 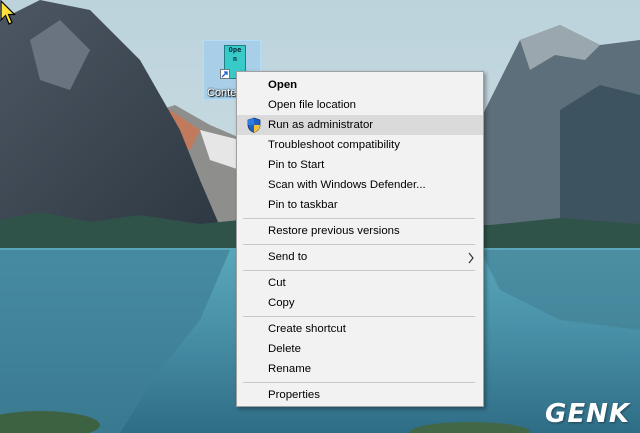 I want to click on menu-item-create-shortcut: Create shortcut, so click(x=360, y=329).